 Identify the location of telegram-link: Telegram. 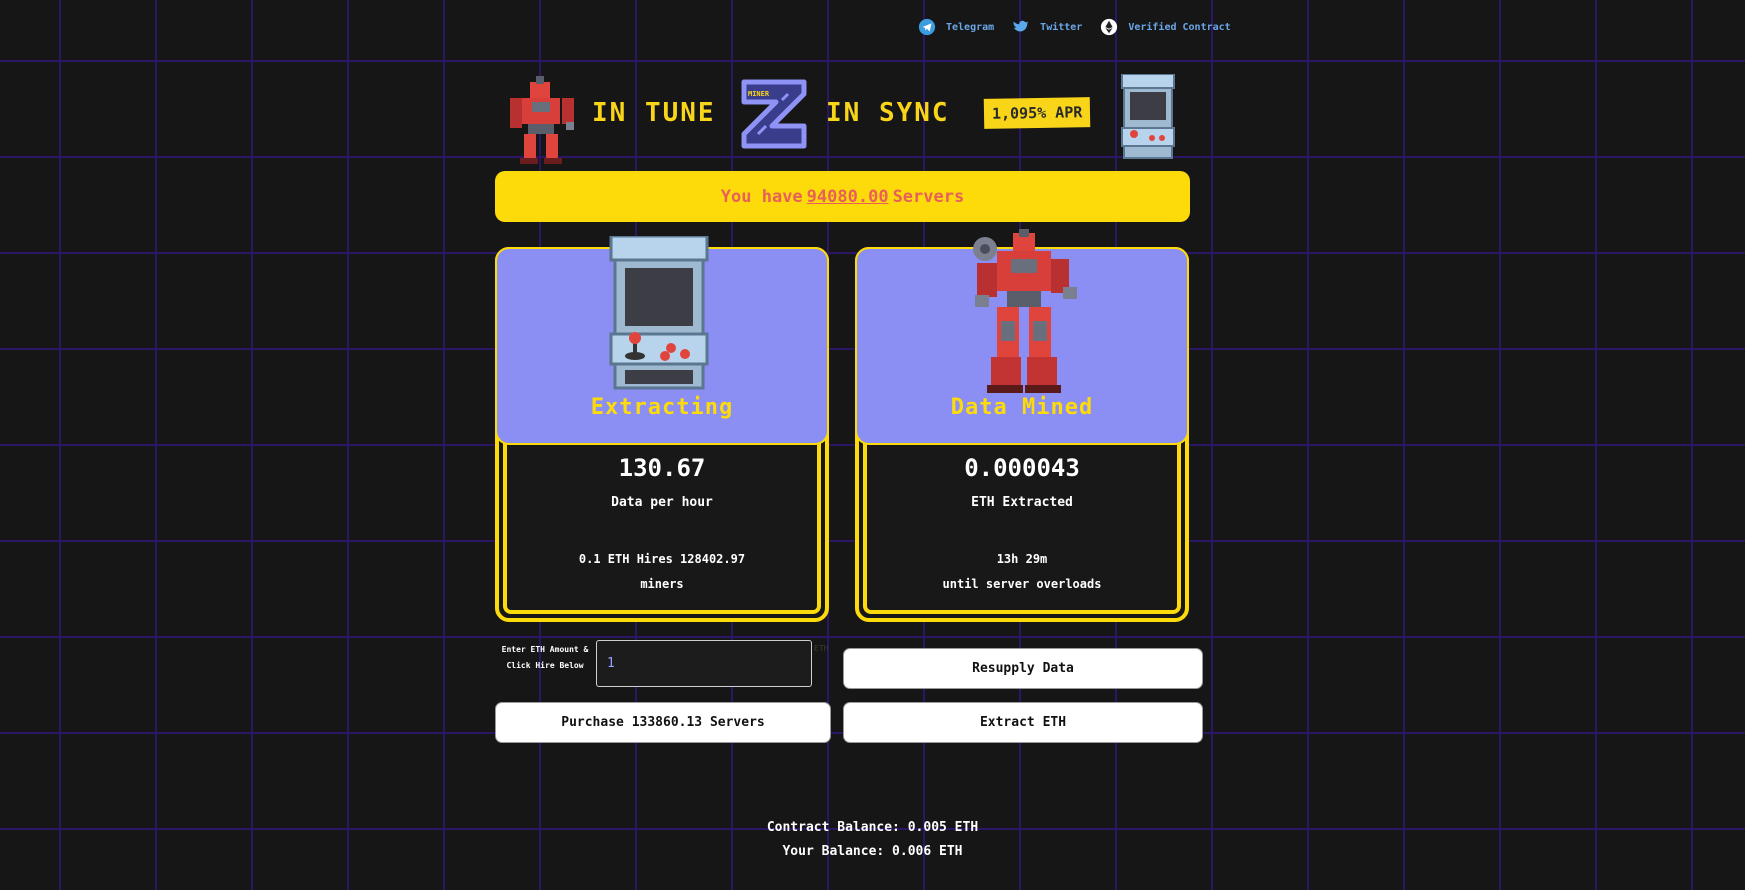
(956, 27).